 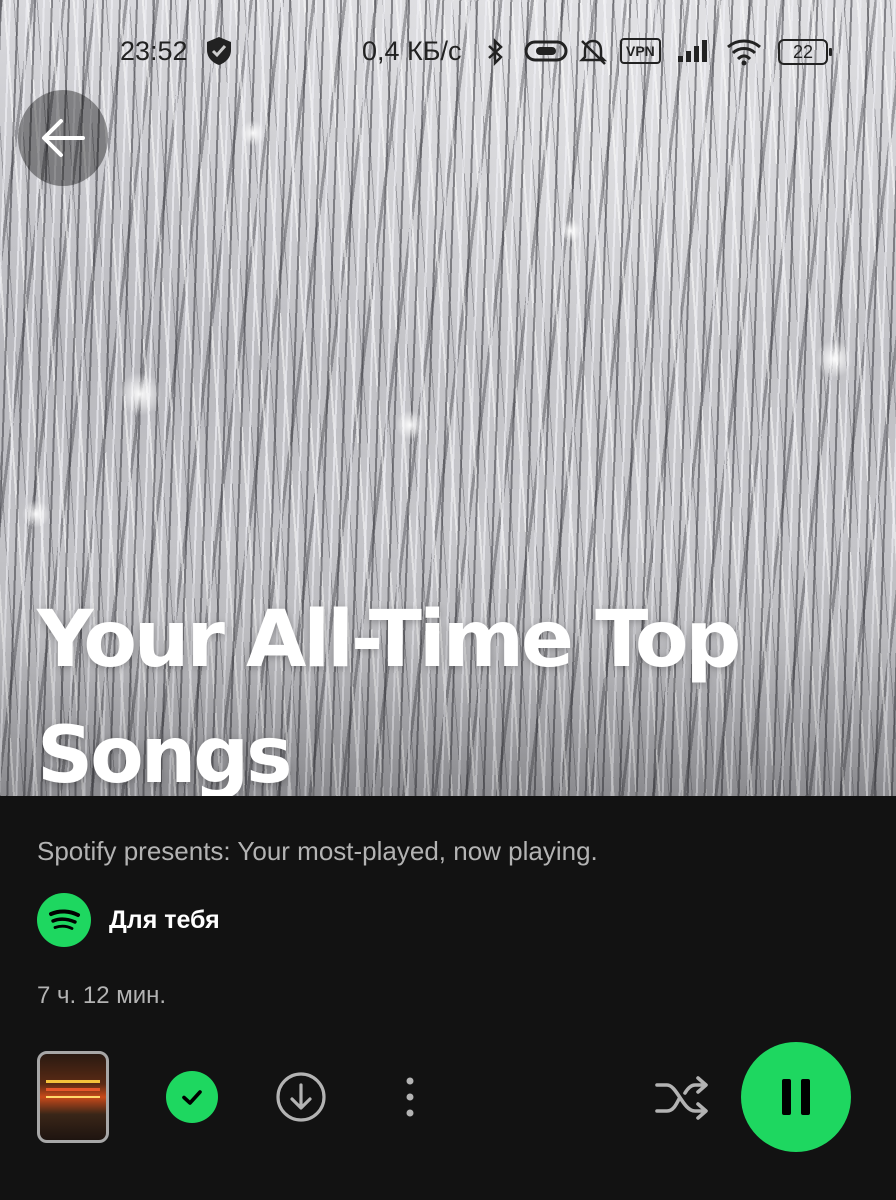 What do you see at coordinates (412, 51) in the screenshot?
I see `network-speed: 0,4 КБ/с` at bounding box center [412, 51].